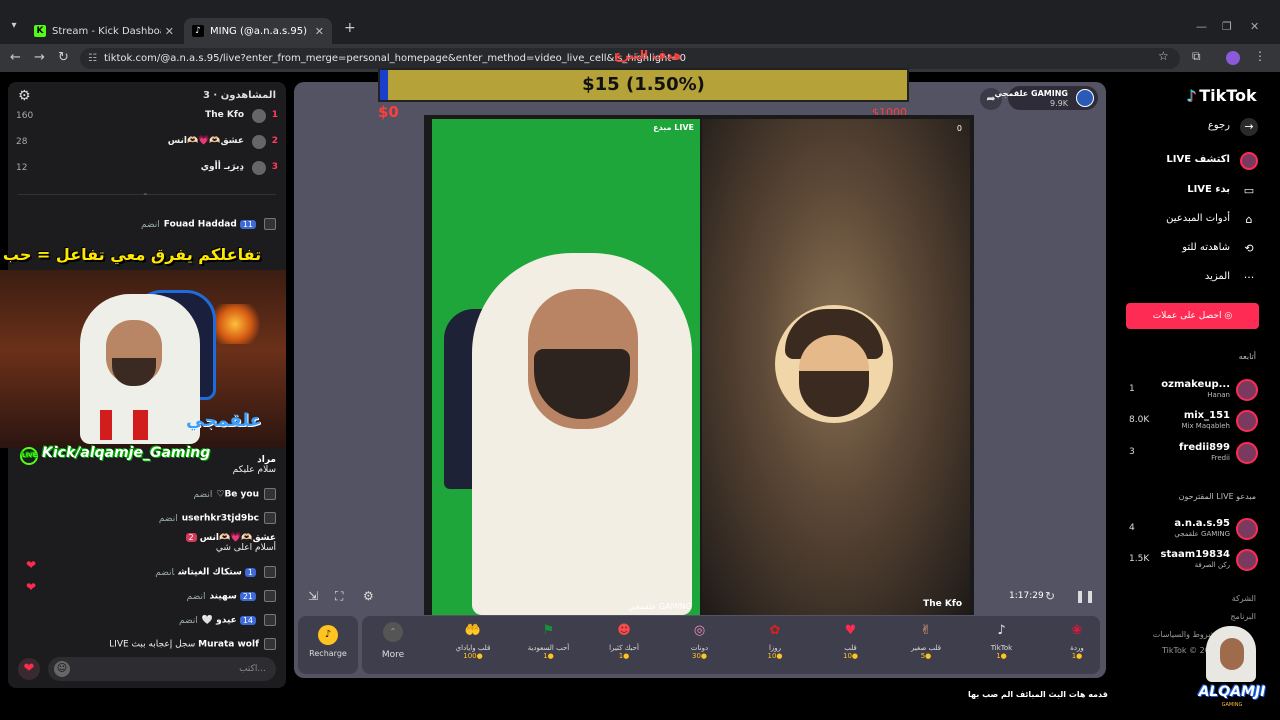 Image resolution: width=1280 pixels, height=720 pixels. What do you see at coordinates (836, 367) in the screenshot?
I see `guest-video-pane: 0 The Kfo` at bounding box center [836, 367].